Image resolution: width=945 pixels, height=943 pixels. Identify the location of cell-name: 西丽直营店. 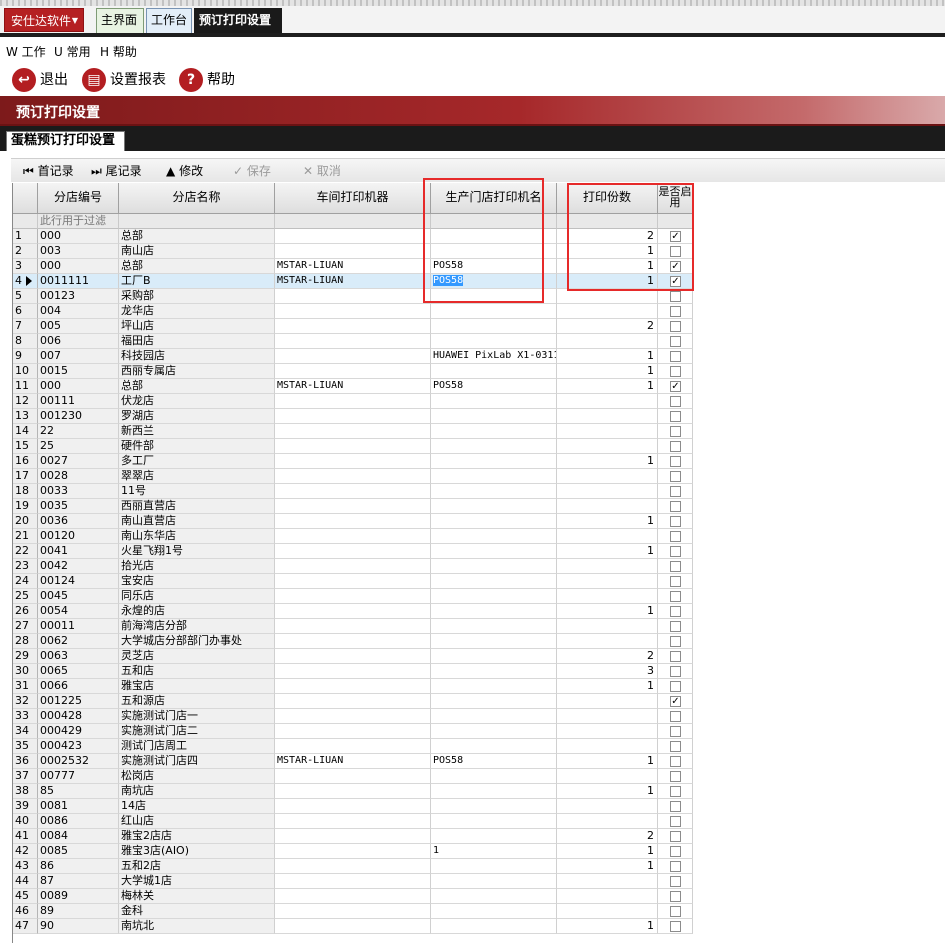
(197, 506).